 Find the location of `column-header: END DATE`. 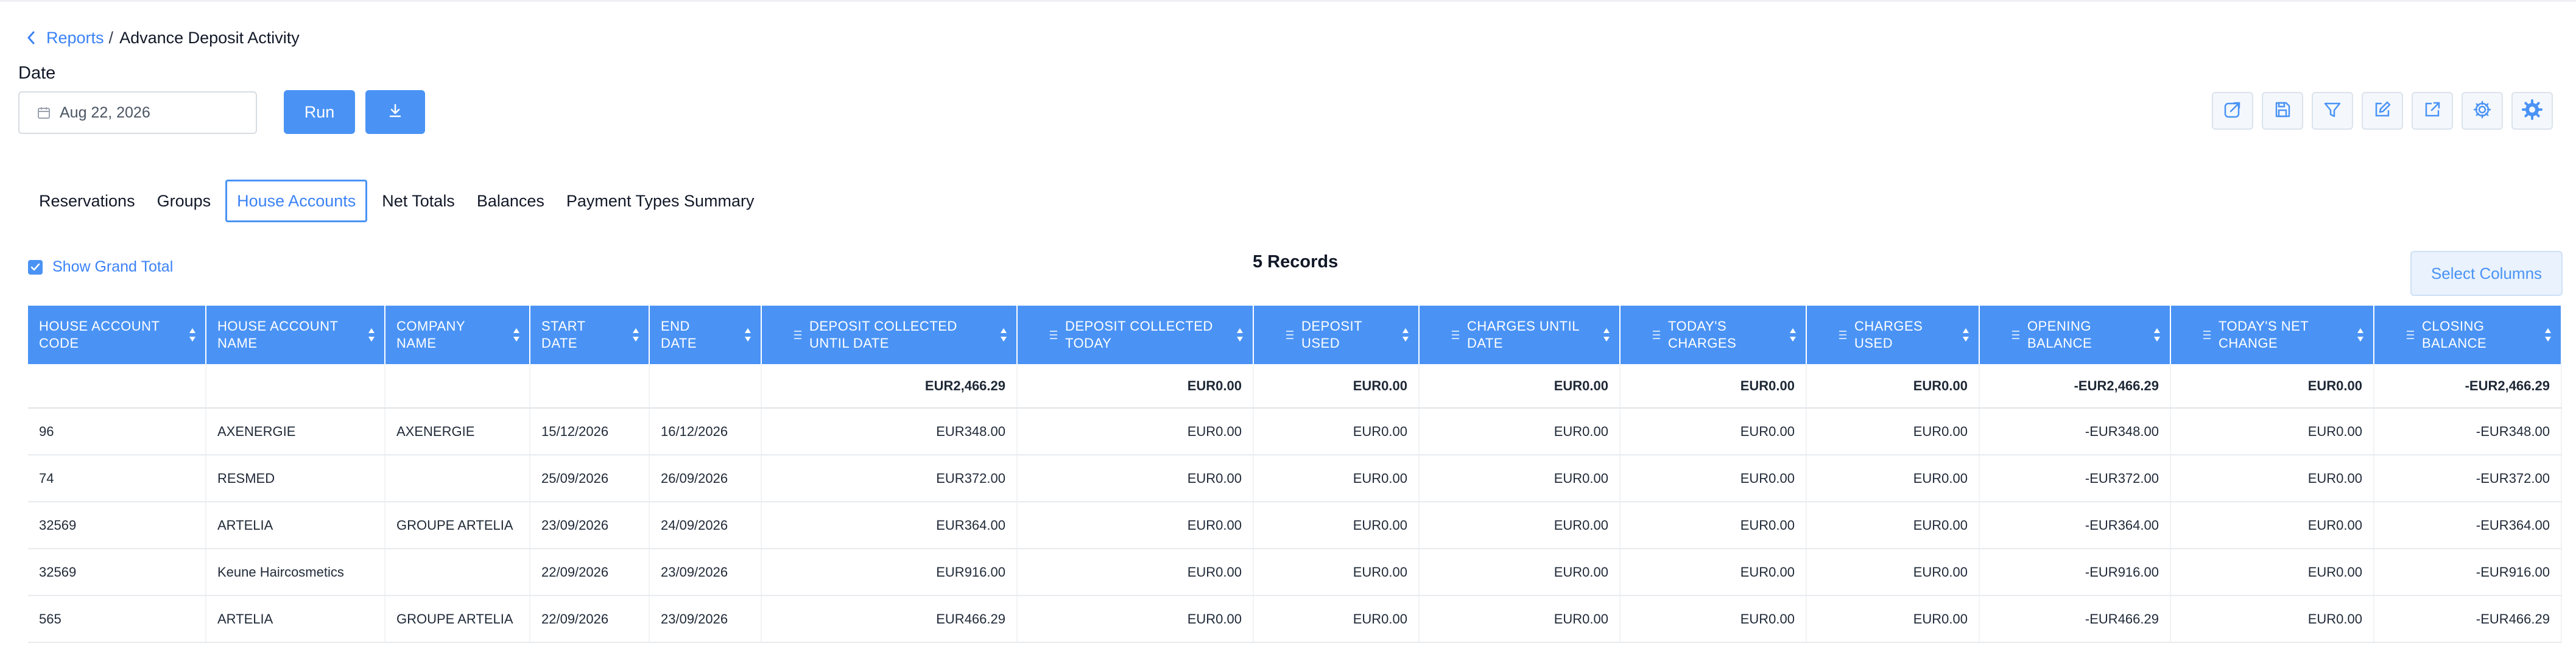

column-header: END DATE is located at coordinates (705, 335).